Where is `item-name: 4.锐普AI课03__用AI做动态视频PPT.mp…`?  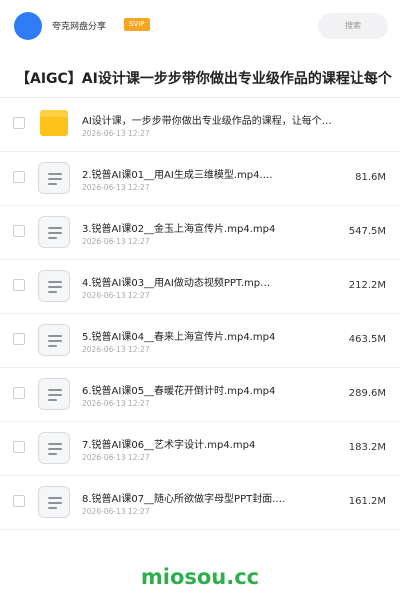
item-name: 4.锐普AI课03__用AI做动态视频PPT.mp… is located at coordinates (176, 283).